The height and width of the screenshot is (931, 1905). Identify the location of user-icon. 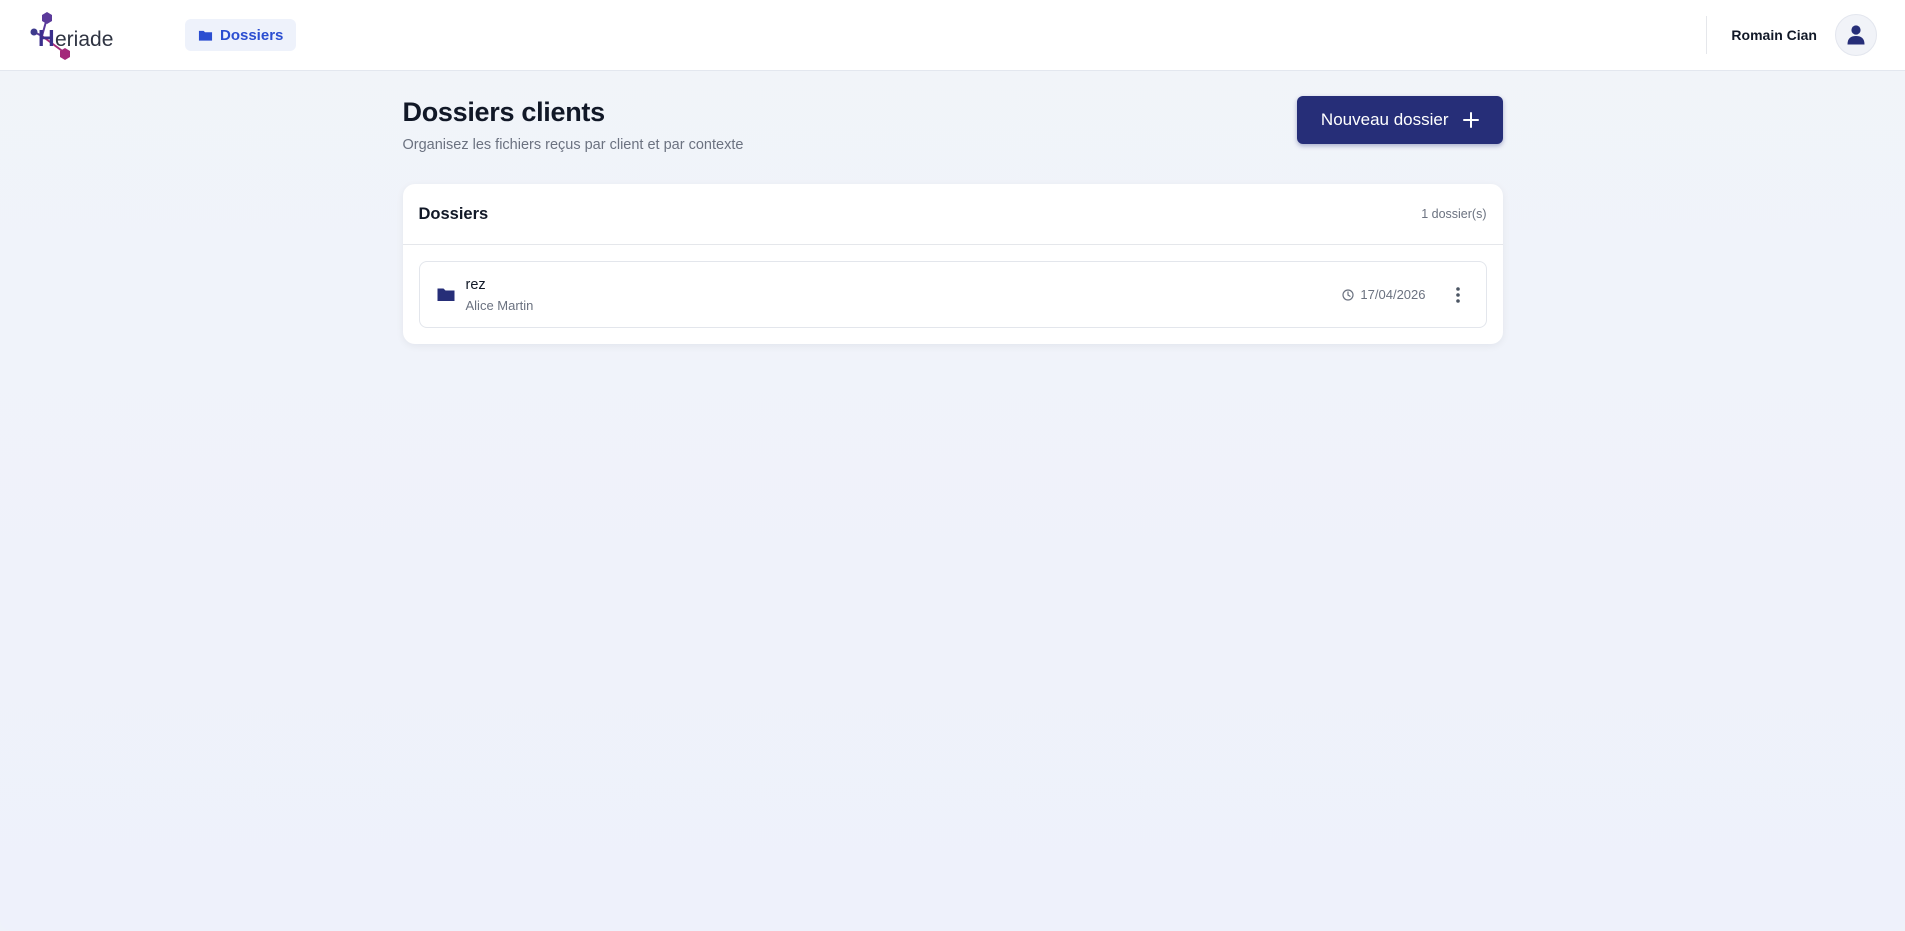
(1856, 35).